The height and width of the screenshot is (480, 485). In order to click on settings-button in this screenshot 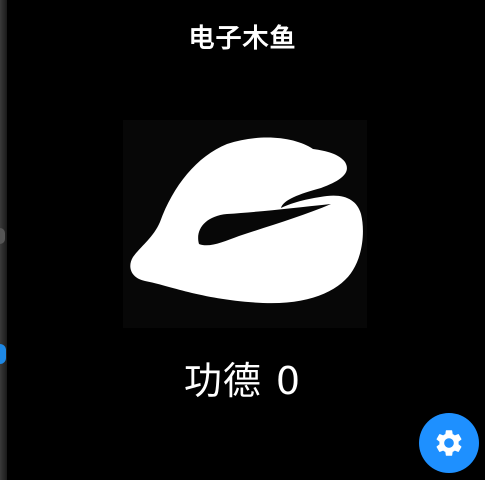, I will do `click(449, 443)`.